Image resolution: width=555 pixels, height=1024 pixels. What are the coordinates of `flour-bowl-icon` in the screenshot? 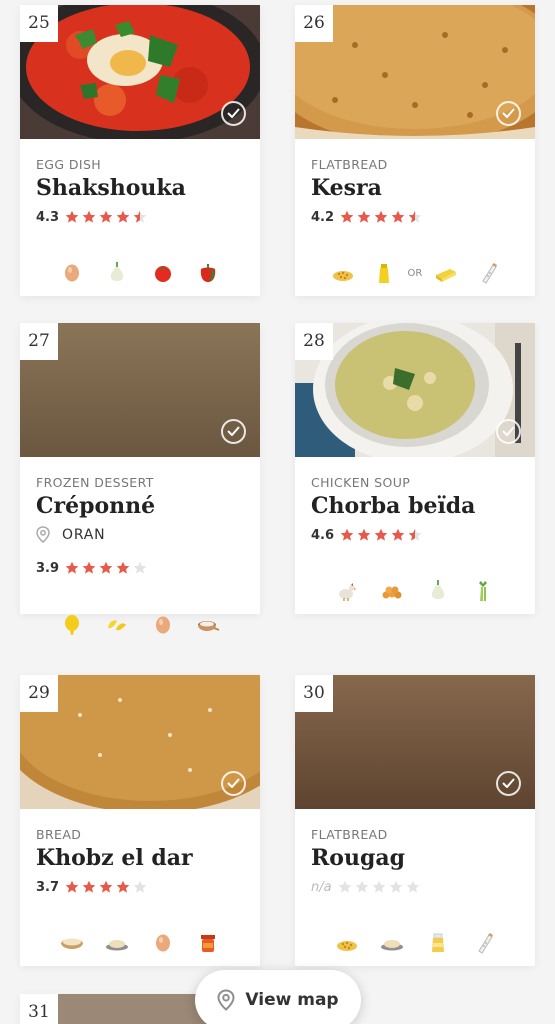 It's located at (71, 943).